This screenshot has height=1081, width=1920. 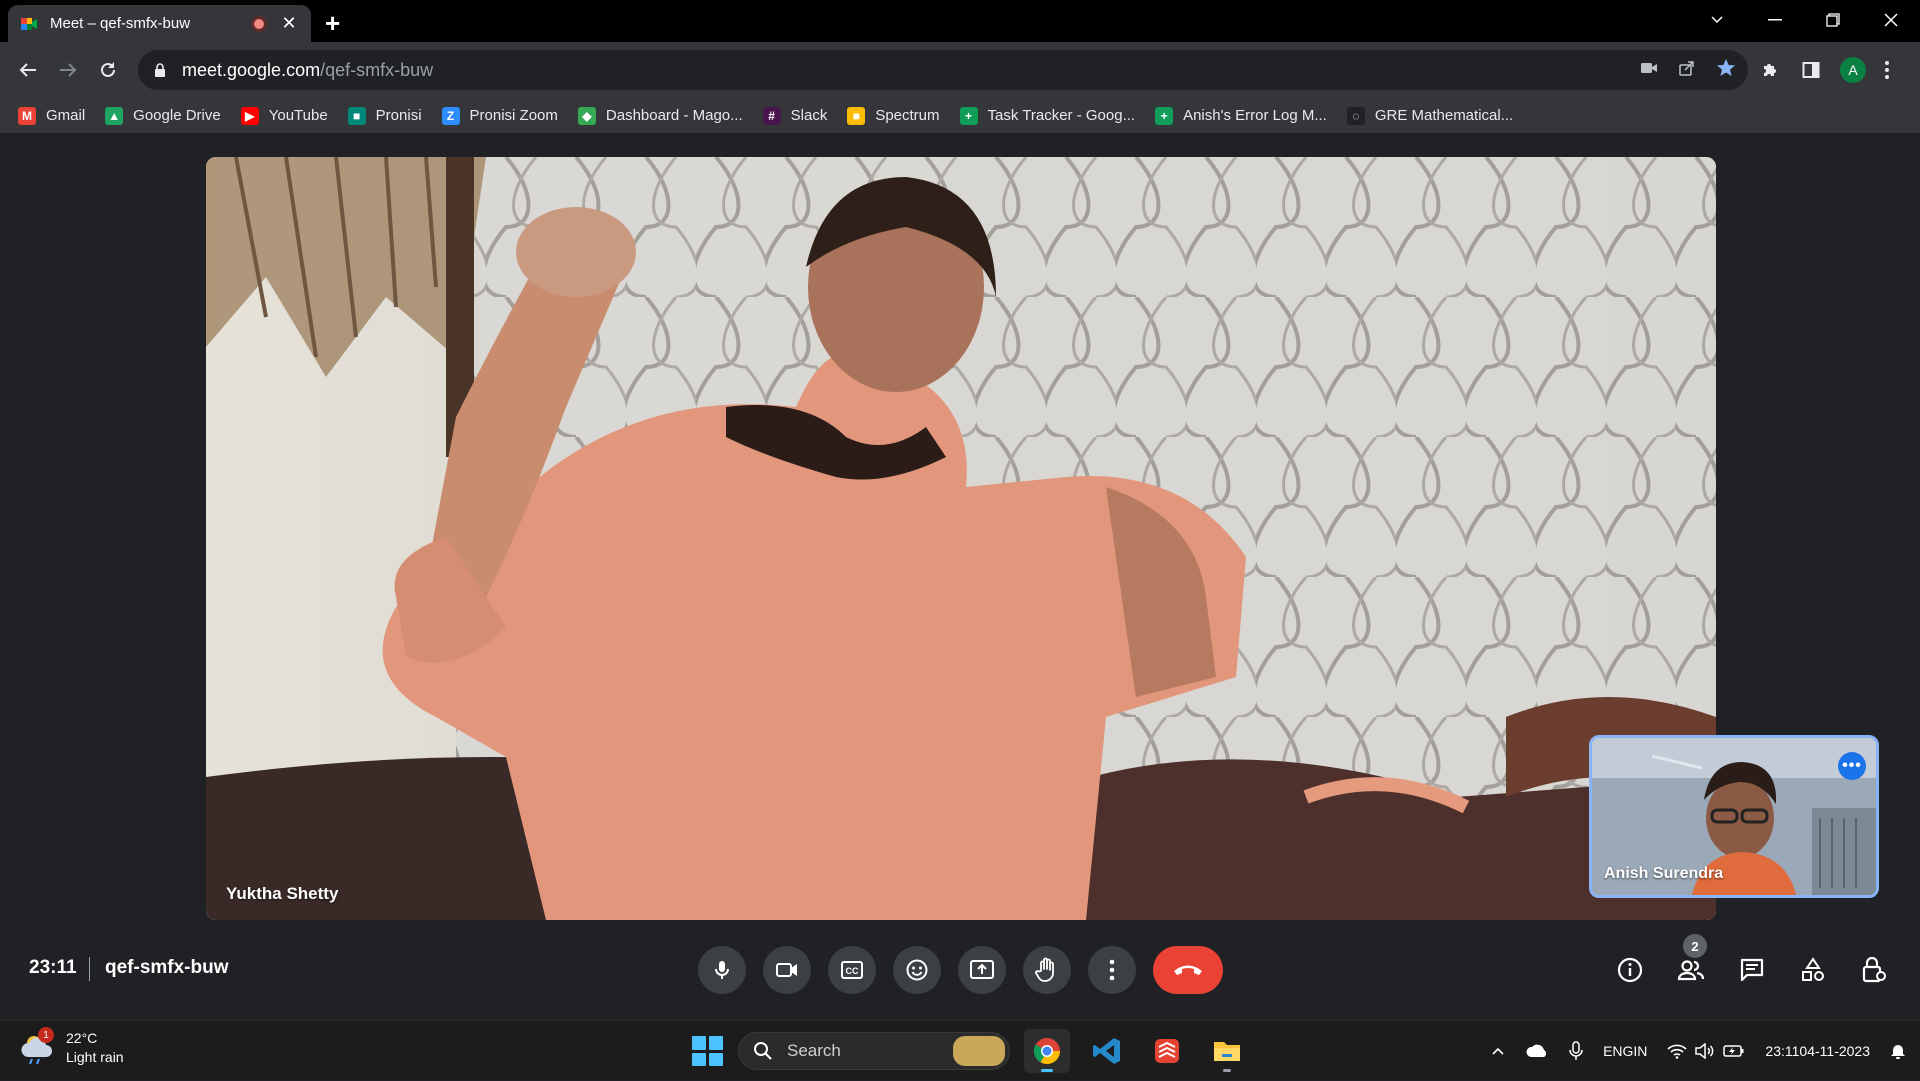 What do you see at coordinates (763, 1051) in the screenshot?
I see `search-icon` at bounding box center [763, 1051].